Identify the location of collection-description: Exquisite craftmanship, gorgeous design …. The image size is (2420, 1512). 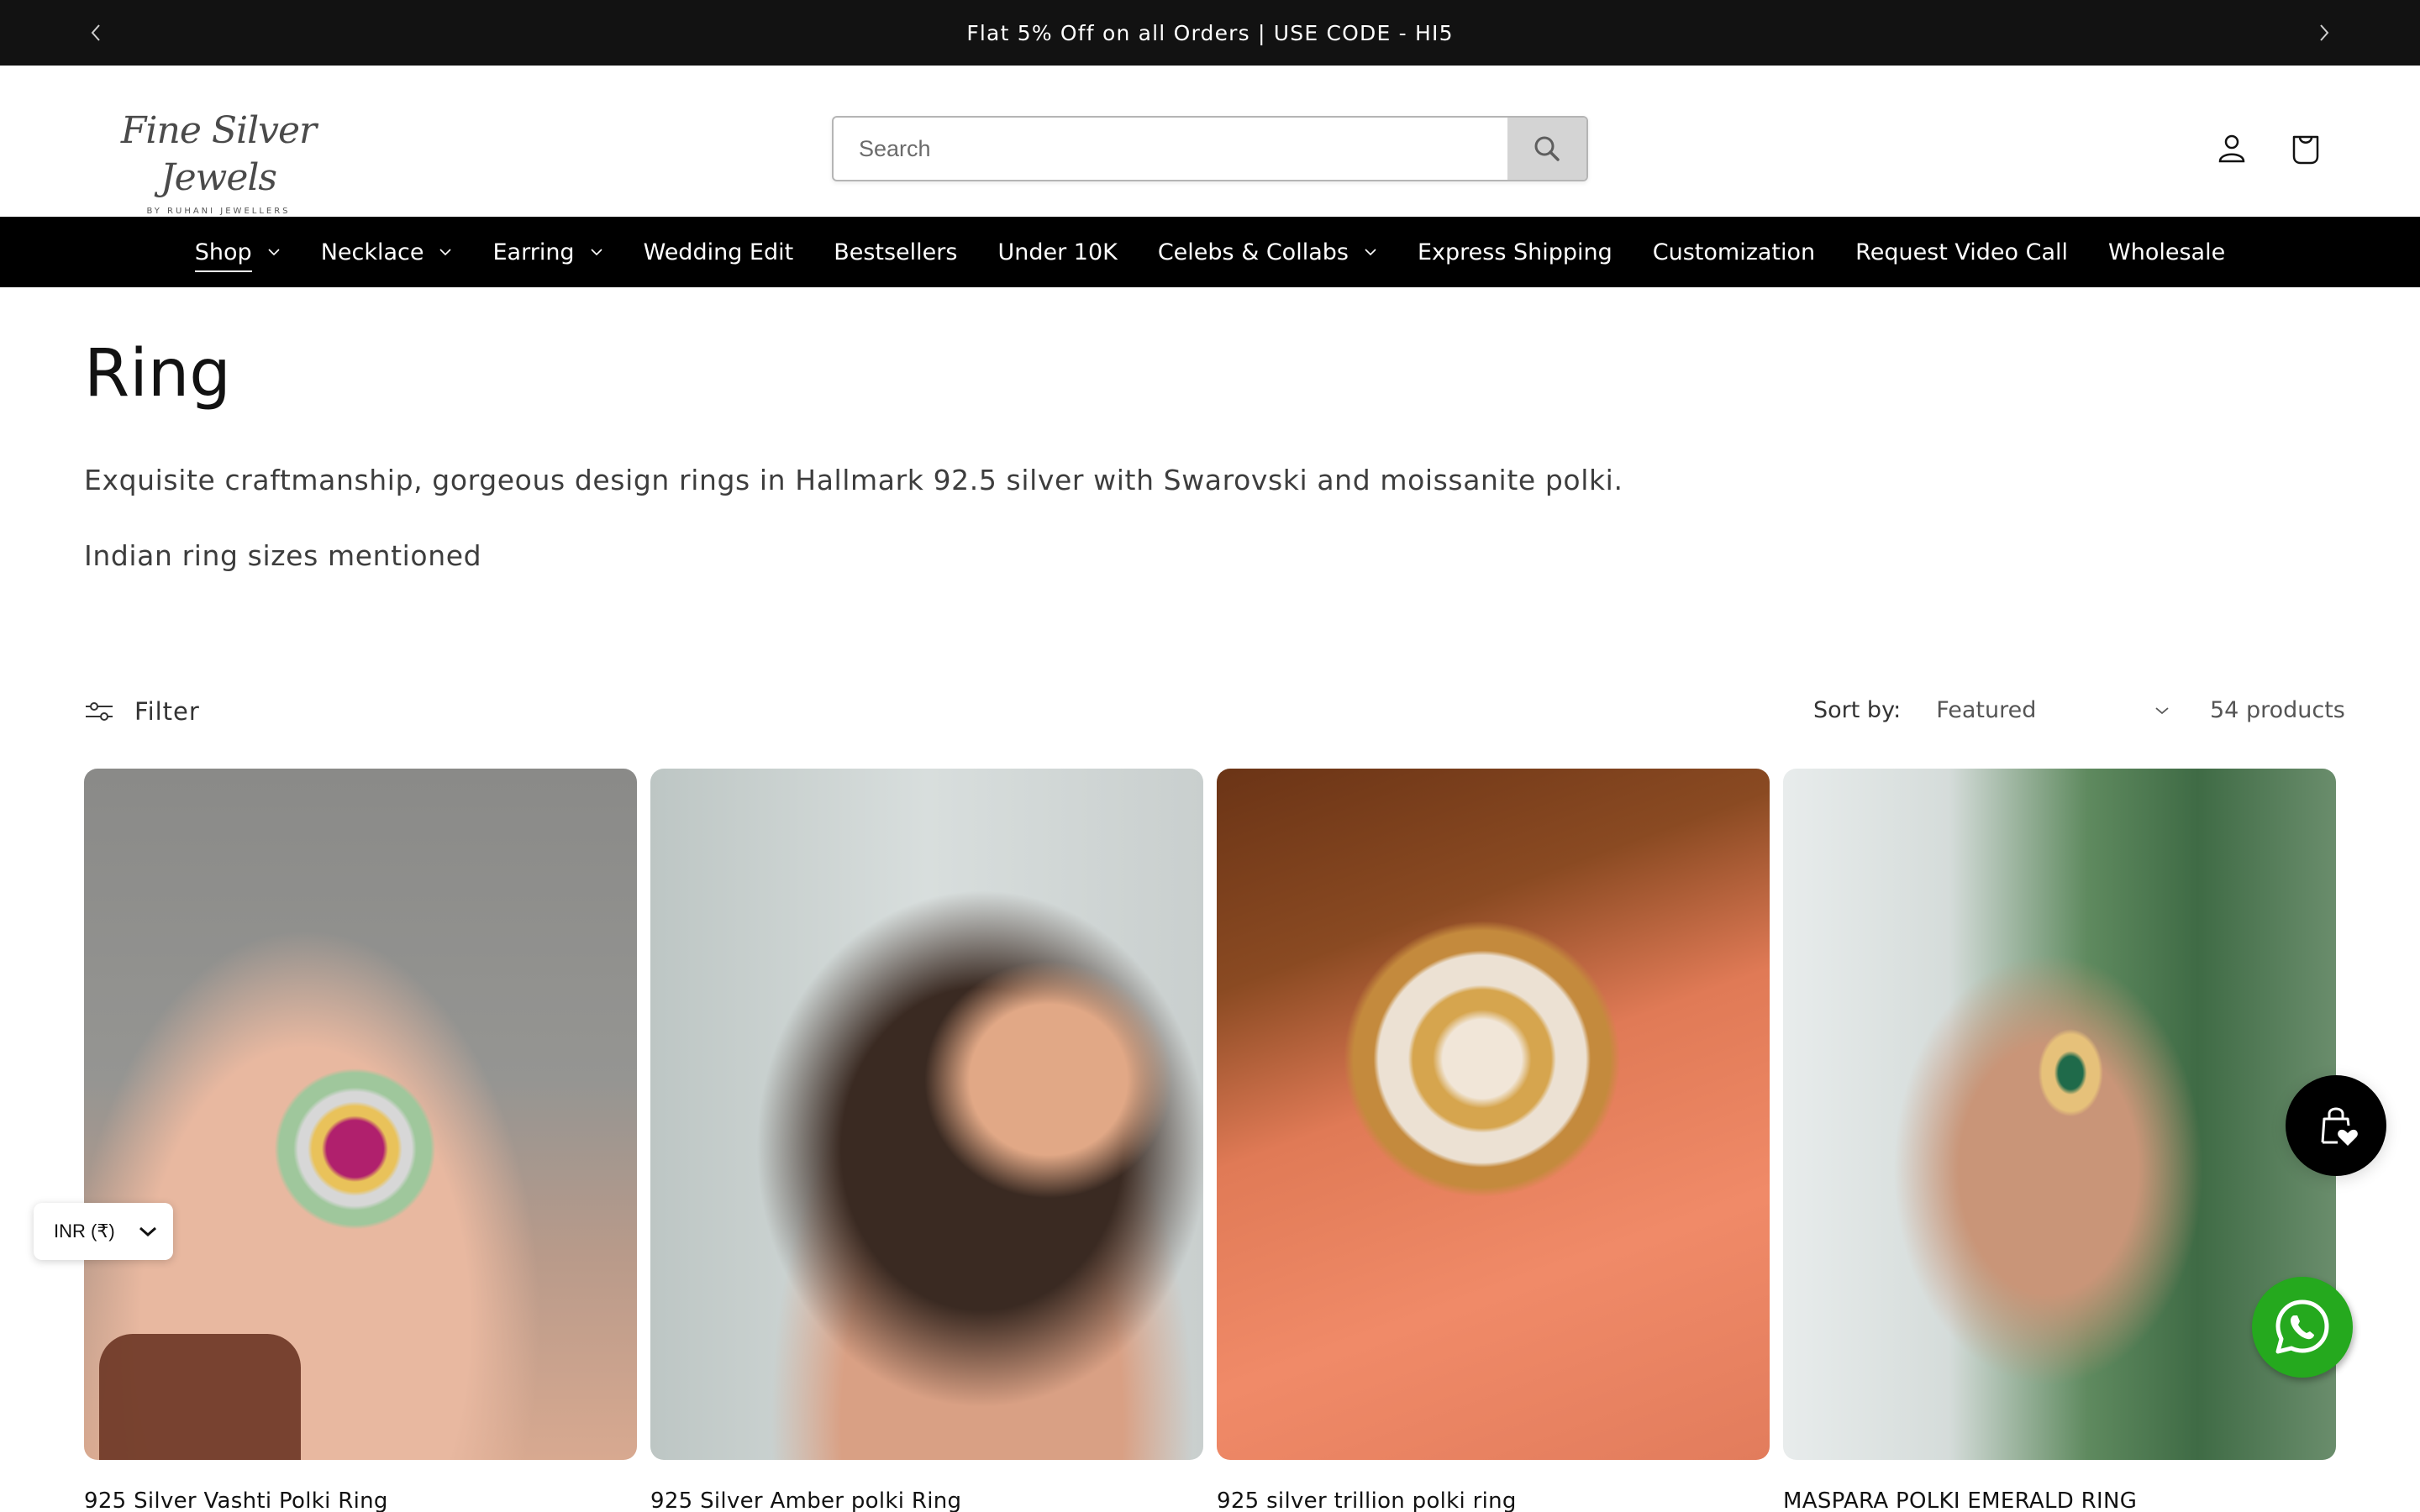
(854, 480).